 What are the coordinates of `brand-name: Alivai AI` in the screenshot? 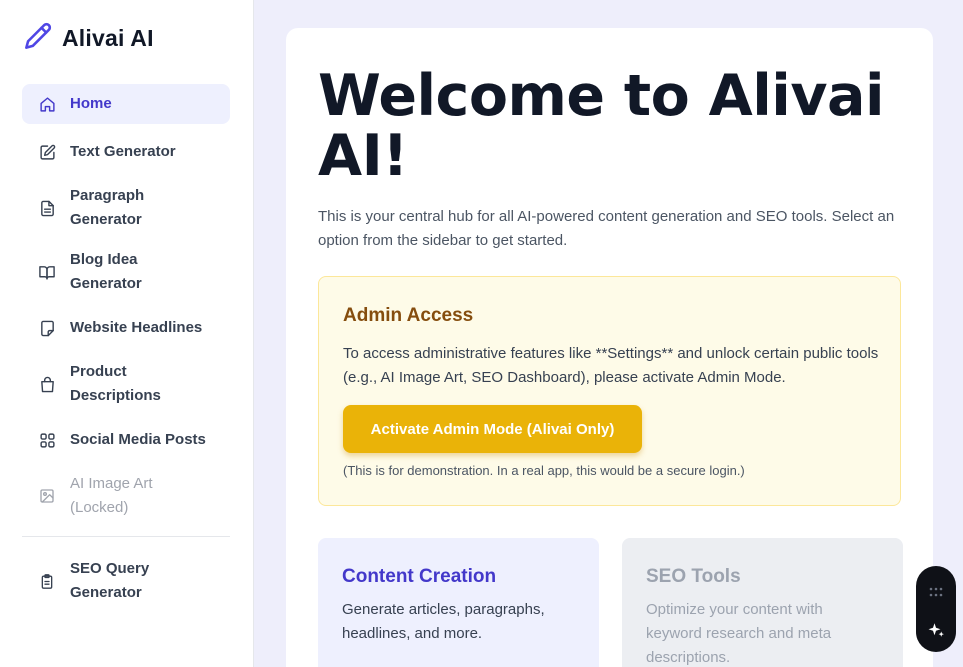 It's located at (108, 38).